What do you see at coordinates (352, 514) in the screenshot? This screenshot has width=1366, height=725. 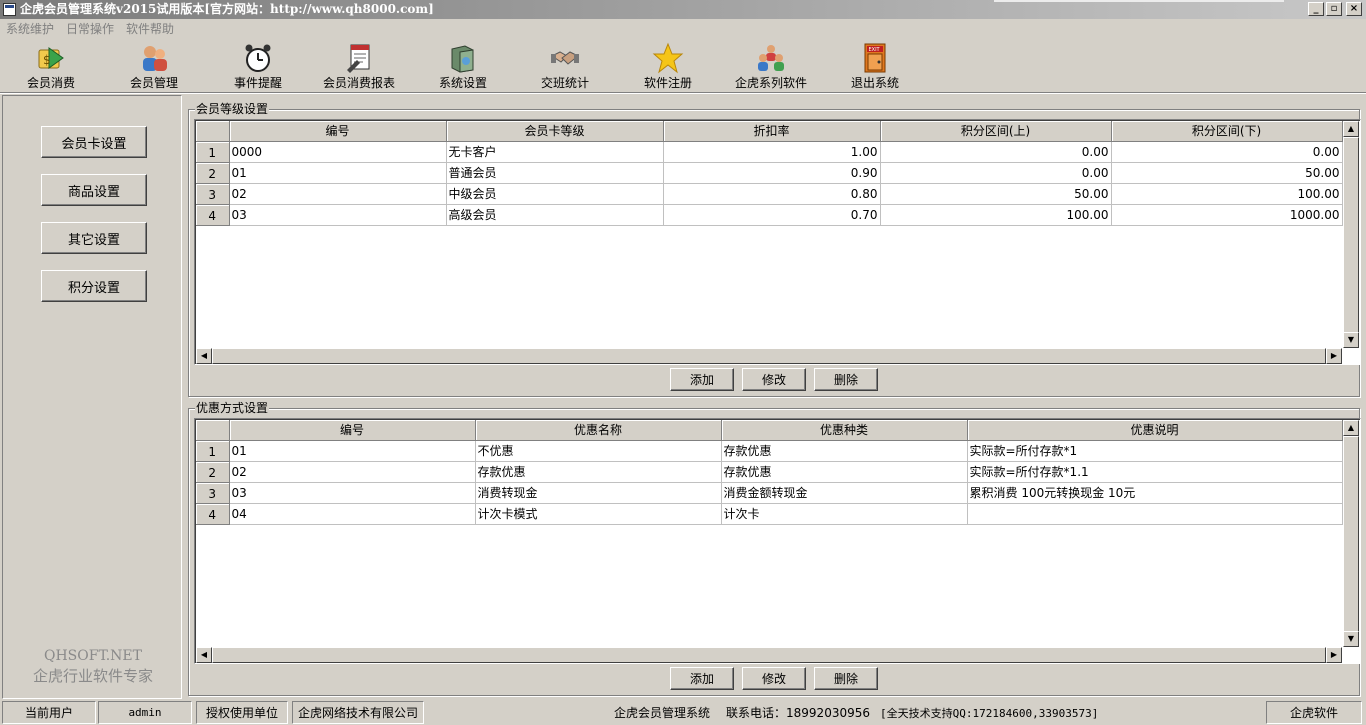 I see `table-cell: 04` at bounding box center [352, 514].